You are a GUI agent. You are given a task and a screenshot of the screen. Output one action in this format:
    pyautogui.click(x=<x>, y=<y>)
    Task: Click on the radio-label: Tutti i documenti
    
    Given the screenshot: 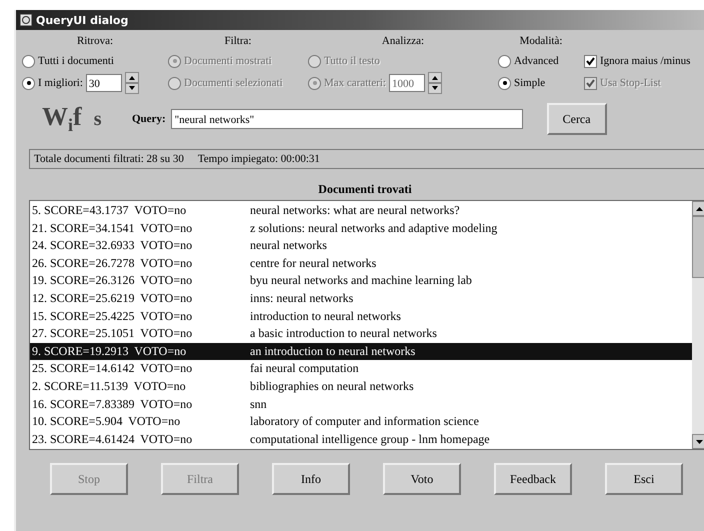 What is the action you would take?
    pyautogui.click(x=76, y=61)
    